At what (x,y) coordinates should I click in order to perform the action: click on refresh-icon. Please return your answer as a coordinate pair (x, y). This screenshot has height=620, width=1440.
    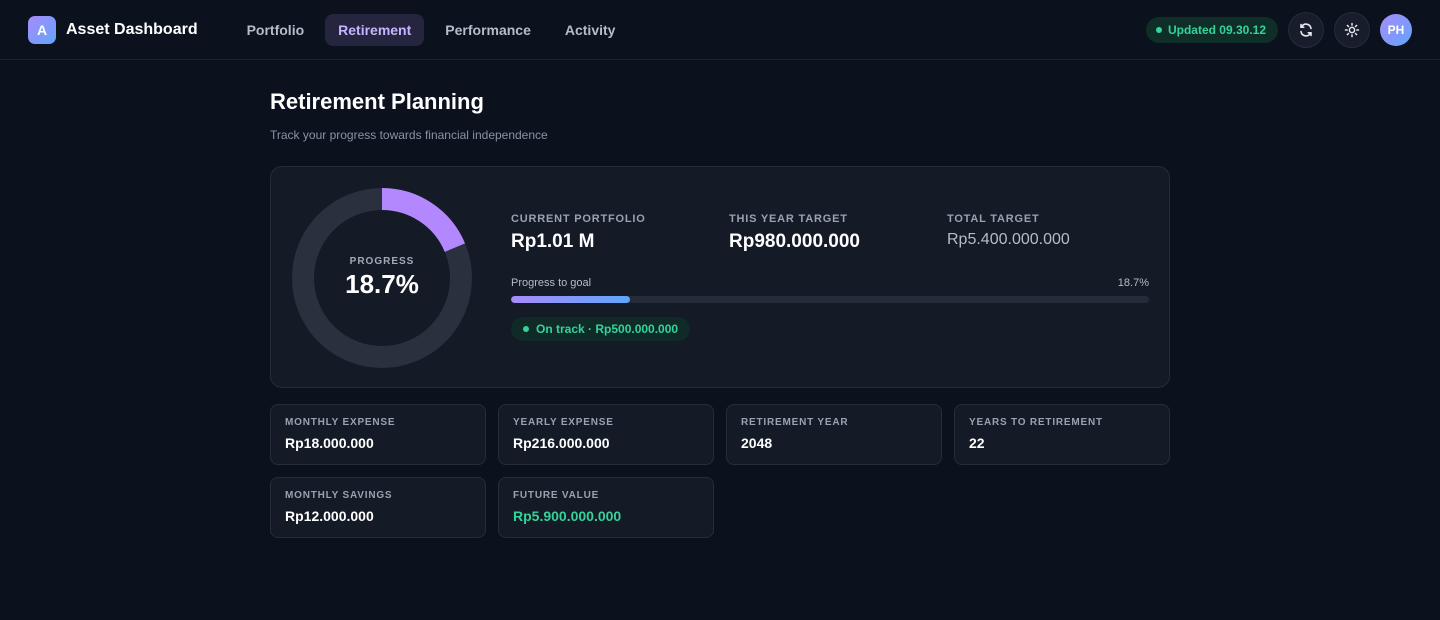
    Looking at the image, I should click on (1306, 30).